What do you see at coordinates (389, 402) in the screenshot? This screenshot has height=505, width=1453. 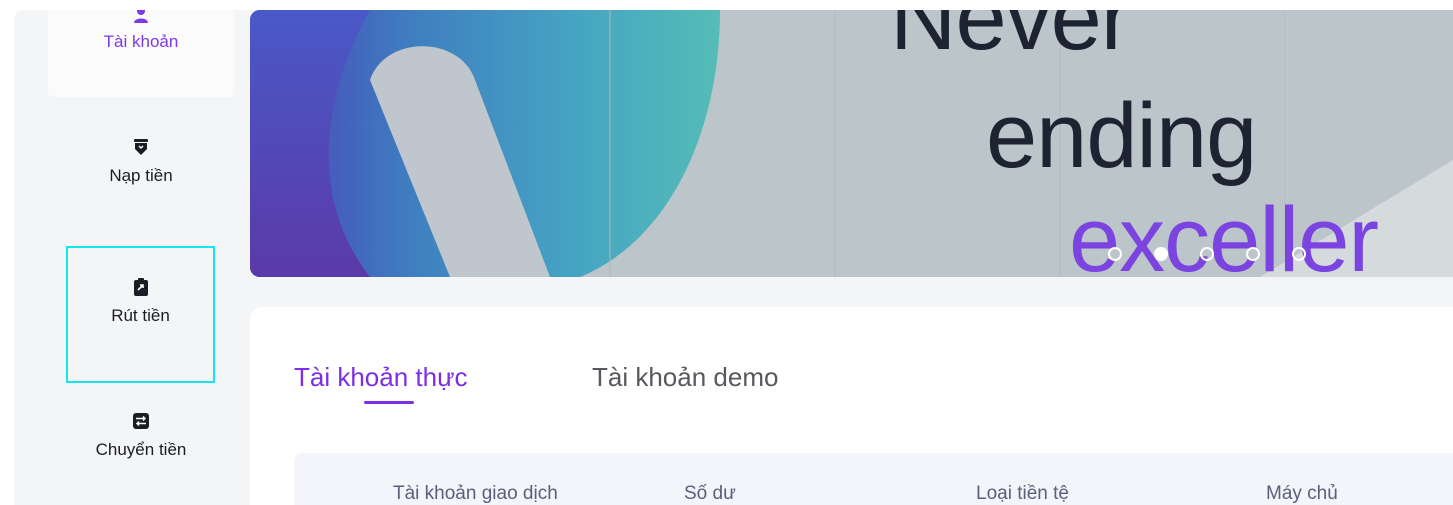 I see `active-tab-indicator` at bounding box center [389, 402].